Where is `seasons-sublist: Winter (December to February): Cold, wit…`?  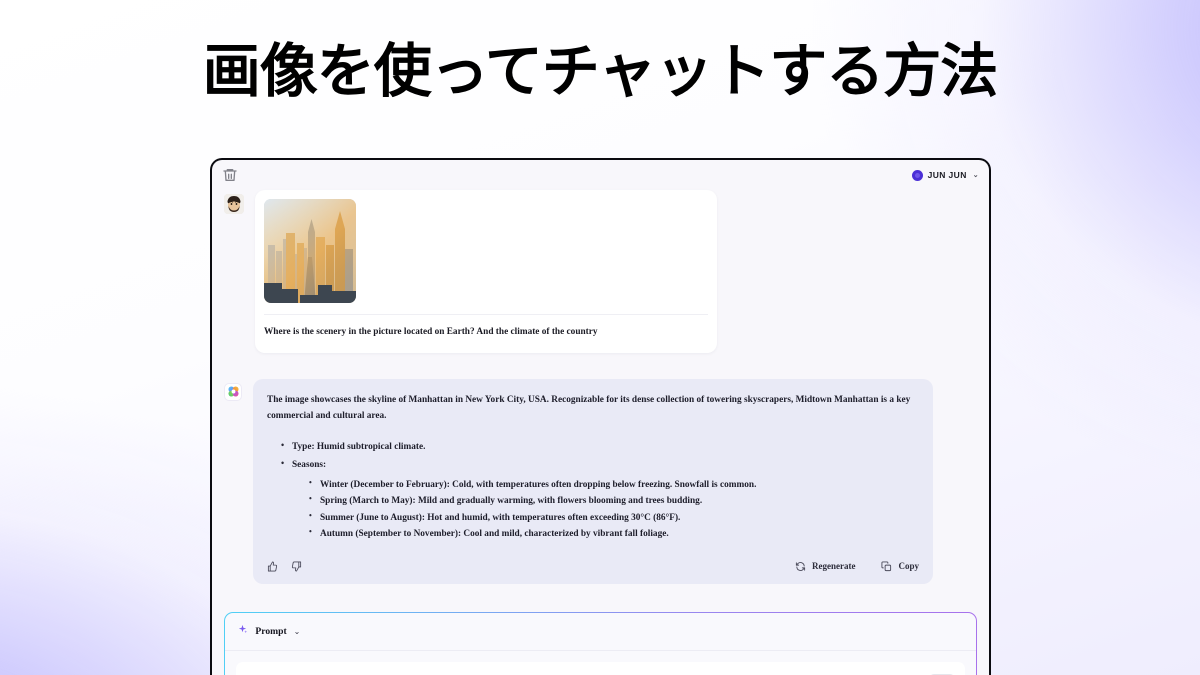
seasons-sublist: Winter (December to February): Cold, wit… is located at coordinates (614, 509).